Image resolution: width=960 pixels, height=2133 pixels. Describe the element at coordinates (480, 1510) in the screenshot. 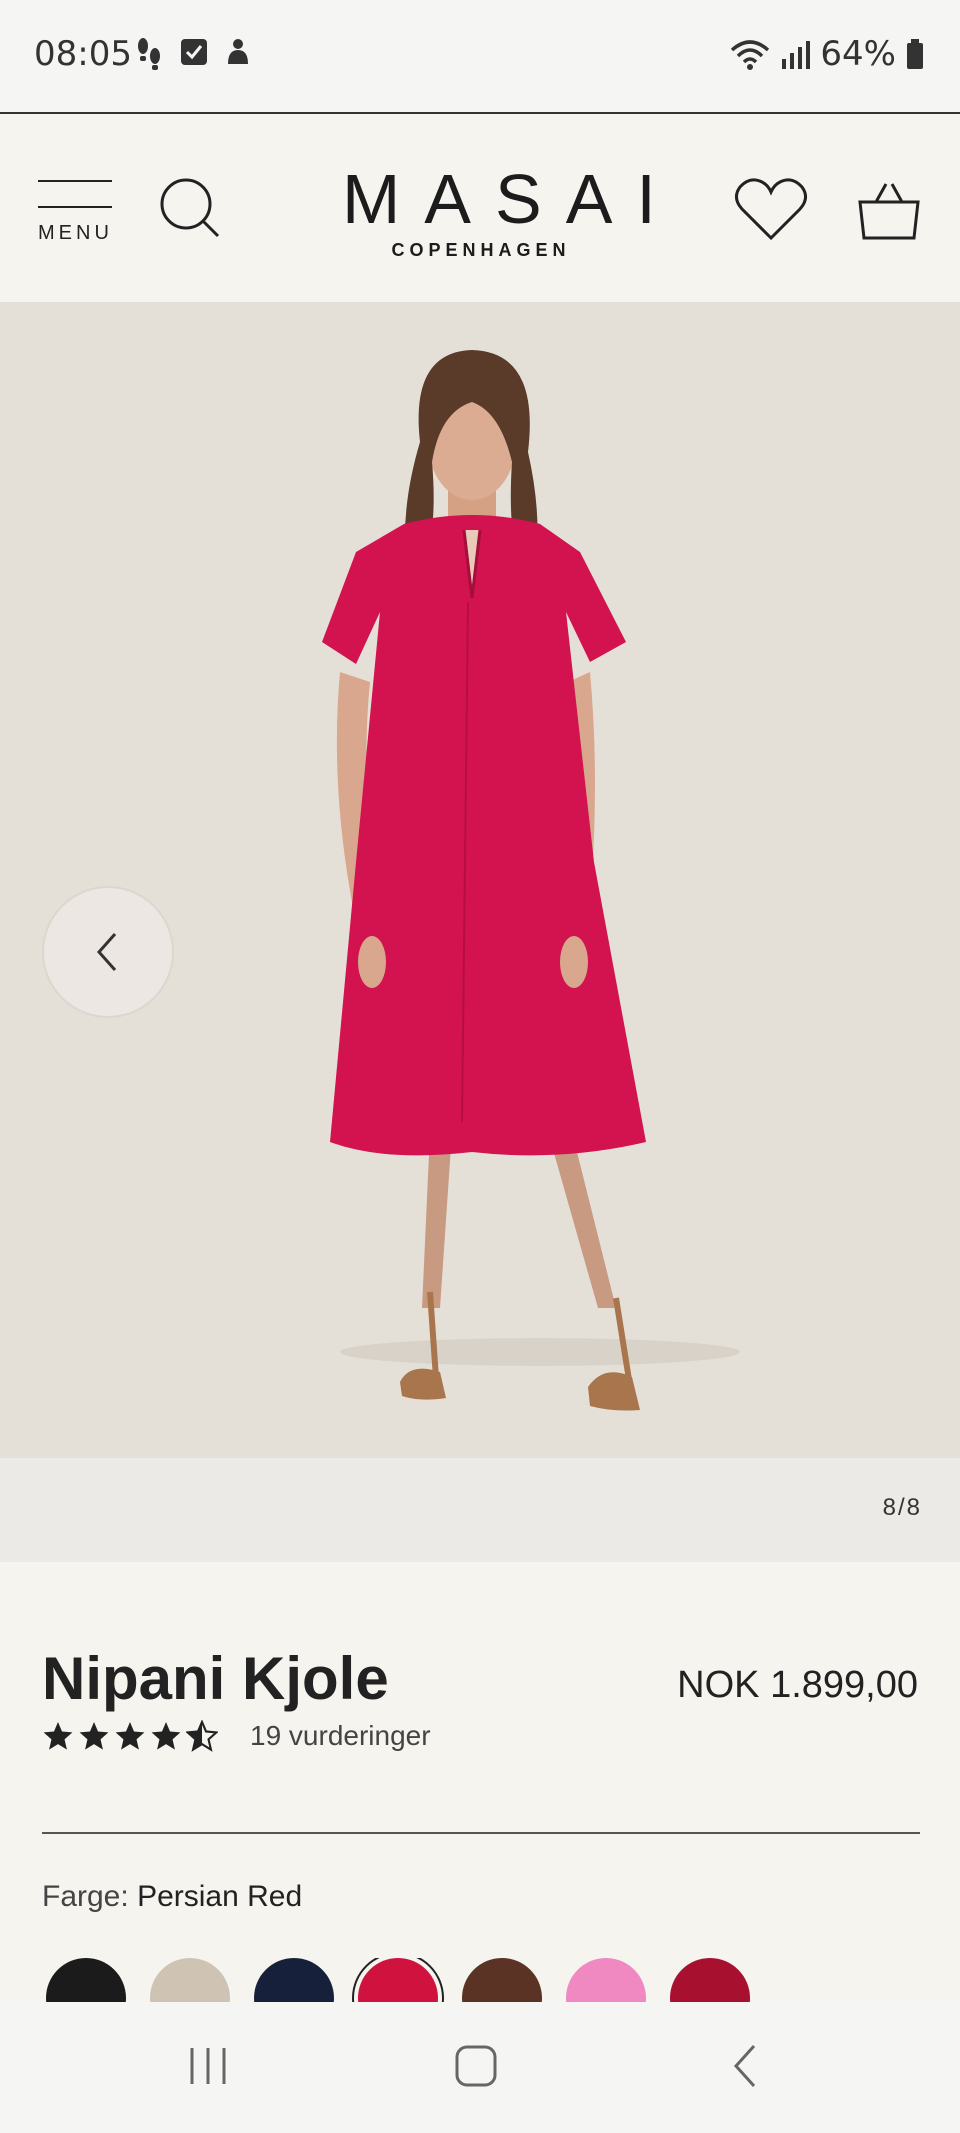

I see `gallery-counter-bar: 8/8` at that location.